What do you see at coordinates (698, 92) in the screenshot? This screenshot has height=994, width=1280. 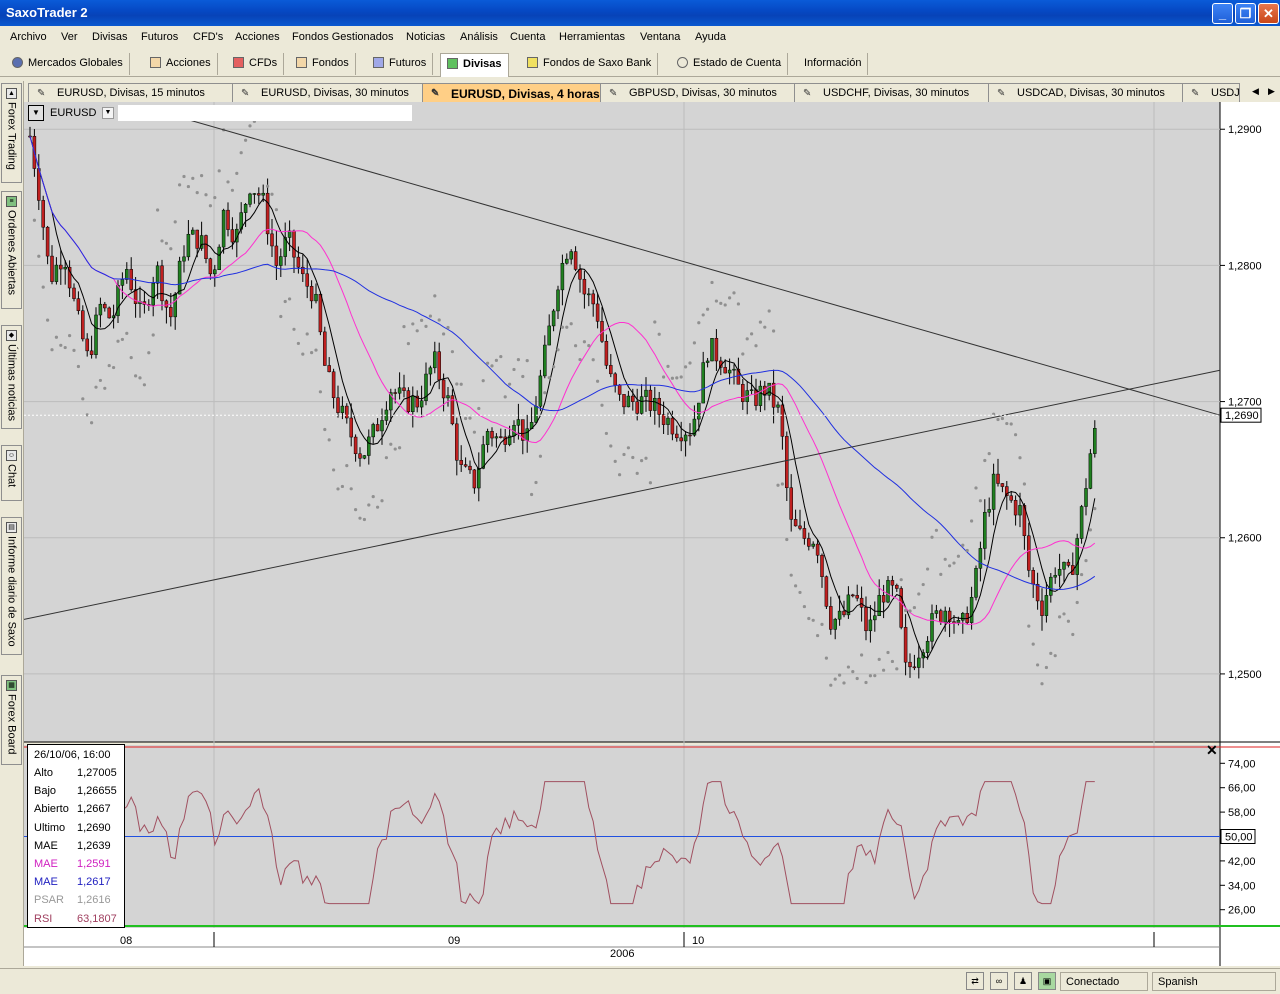 I see `chart-tab-gbpusd-30m: ✎ GBPUSD, Divisas, 30 minutos` at bounding box center [698, 92].